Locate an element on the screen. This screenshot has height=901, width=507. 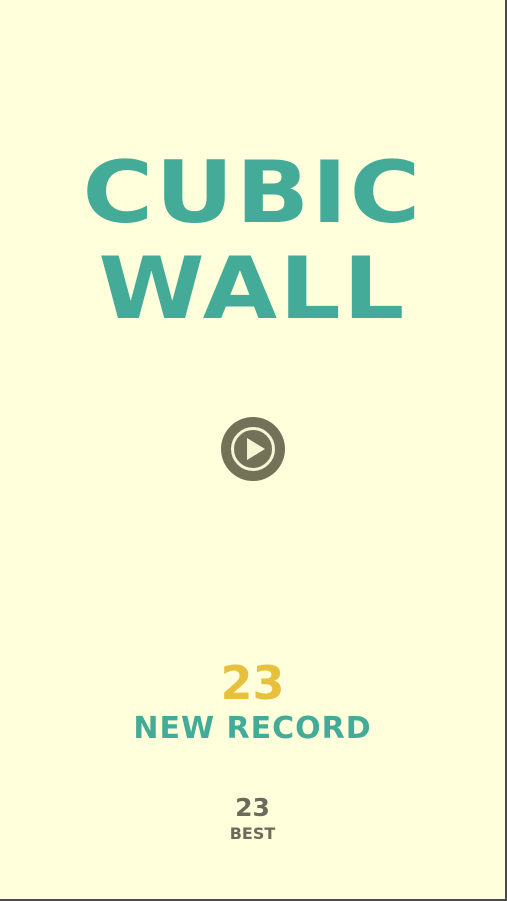
best-score-label: BEST is located at coordinates (252, 833).